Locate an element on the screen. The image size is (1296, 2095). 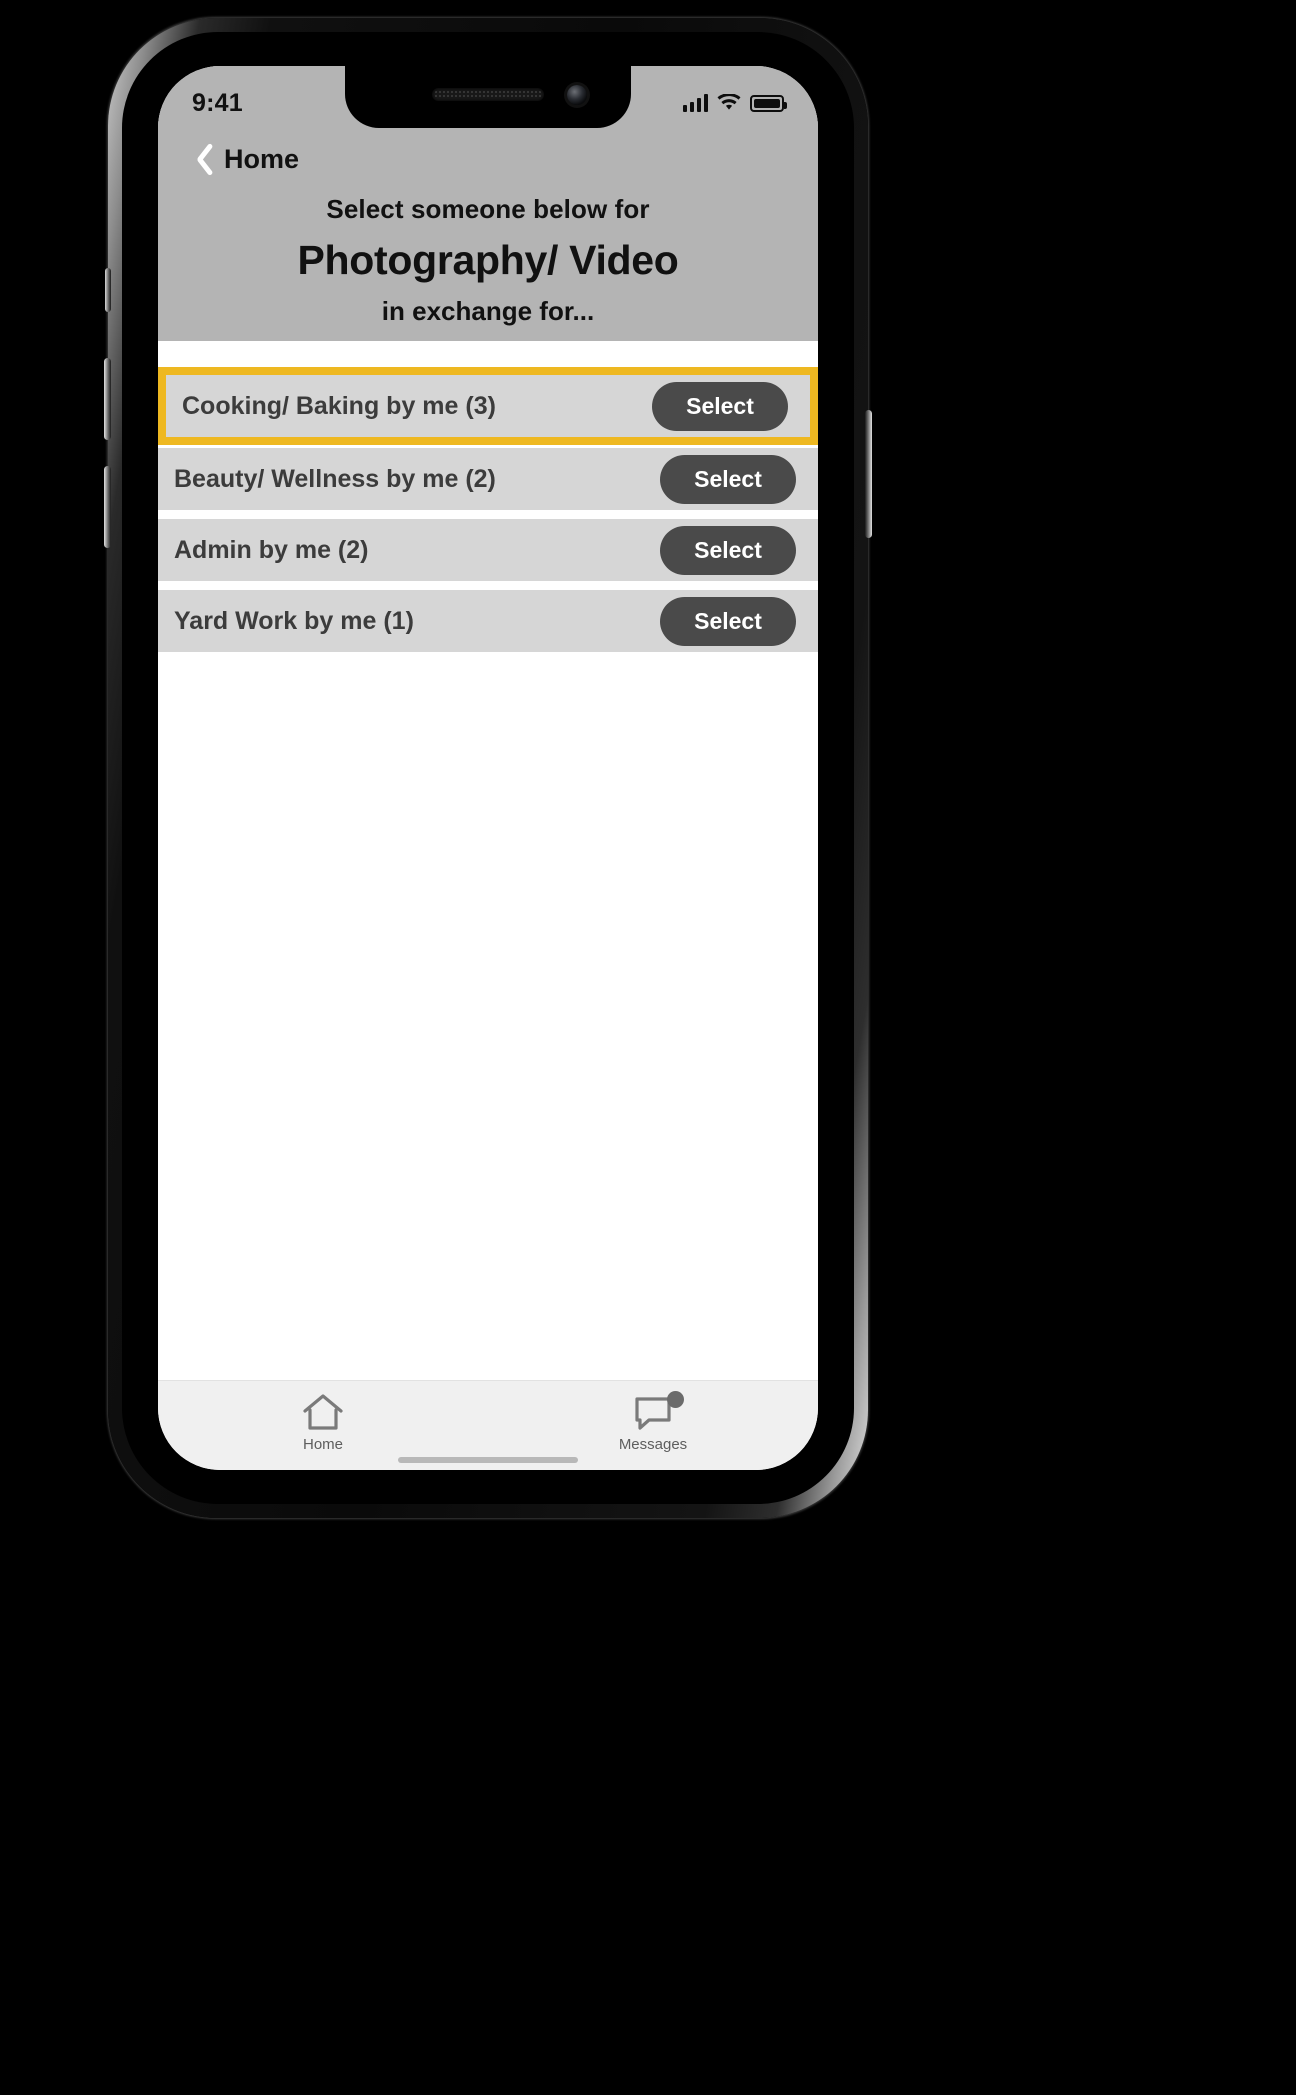
list-item: Yard Work by me (1) Select is located at coordinates (488, 621).